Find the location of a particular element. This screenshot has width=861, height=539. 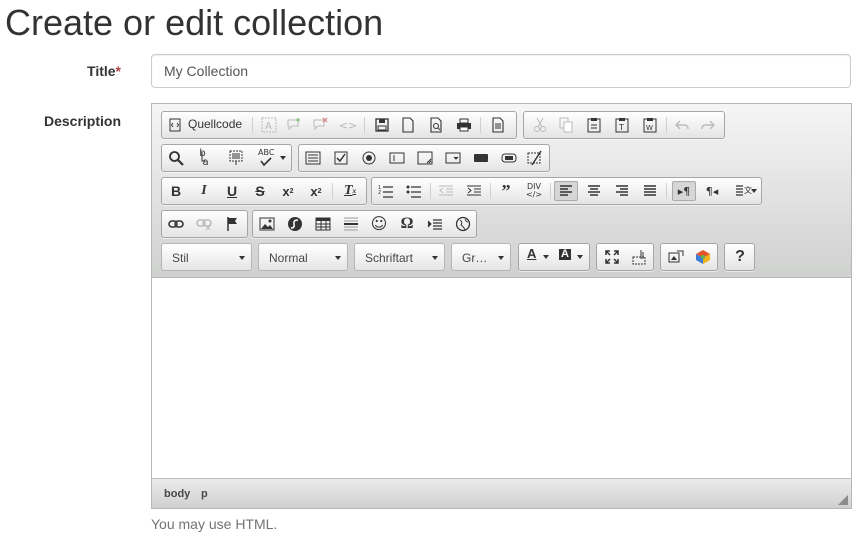

maximize-icon is located at coordinates (612, 257).